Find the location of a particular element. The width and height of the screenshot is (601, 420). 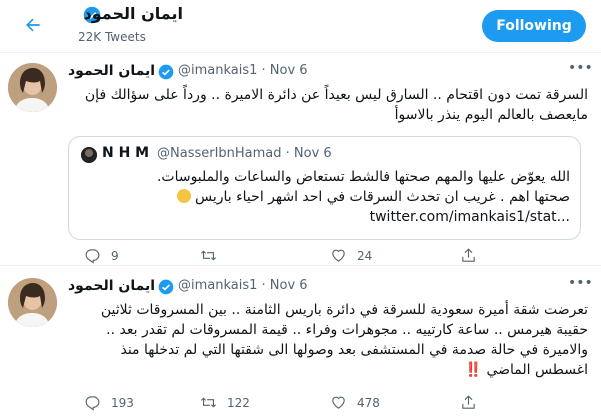

back-arrow-icon is located at coordinates (33, 25).